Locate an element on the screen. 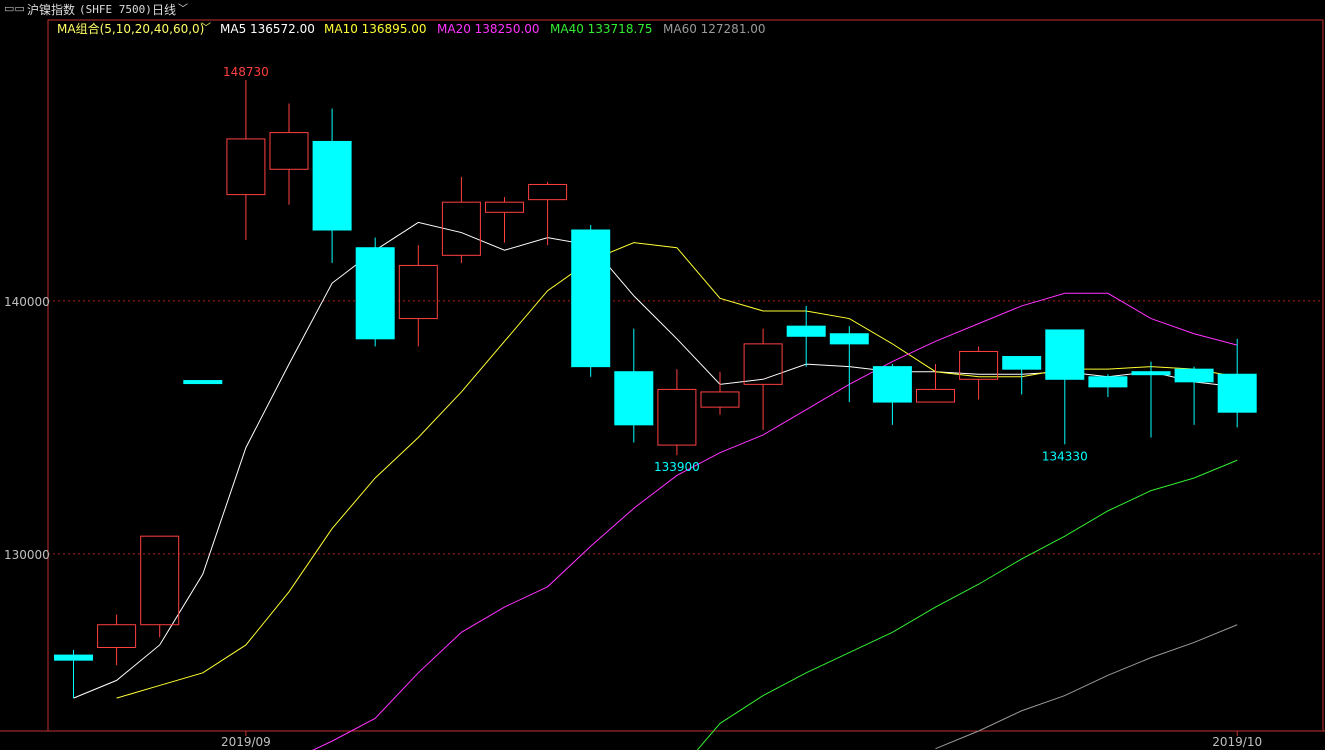 The image size is (1325, 750). legend-ma10: MA10 136895.00 is located at coordinates (375, 29).